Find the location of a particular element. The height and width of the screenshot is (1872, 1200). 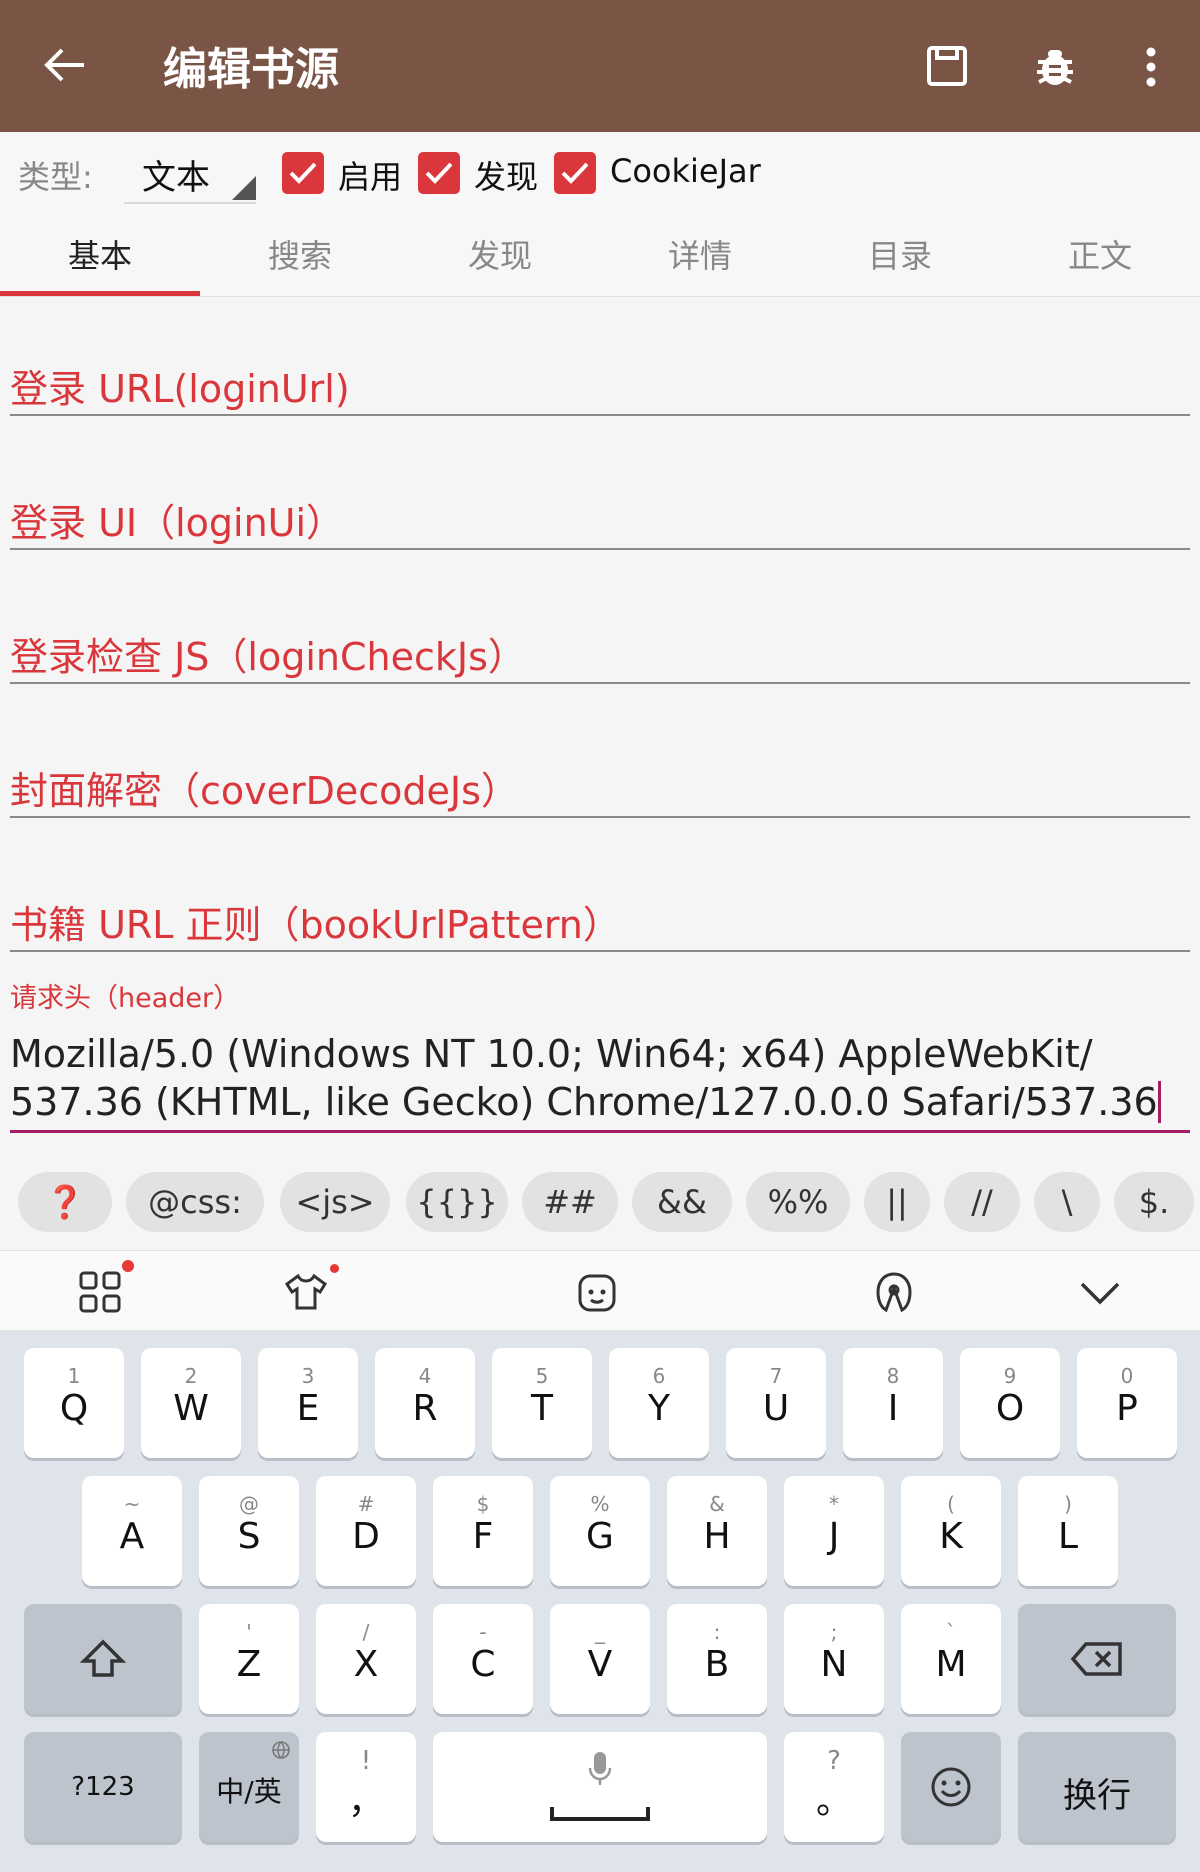

collapse-keyboard-icon is located at coordinates (1100, 1292).